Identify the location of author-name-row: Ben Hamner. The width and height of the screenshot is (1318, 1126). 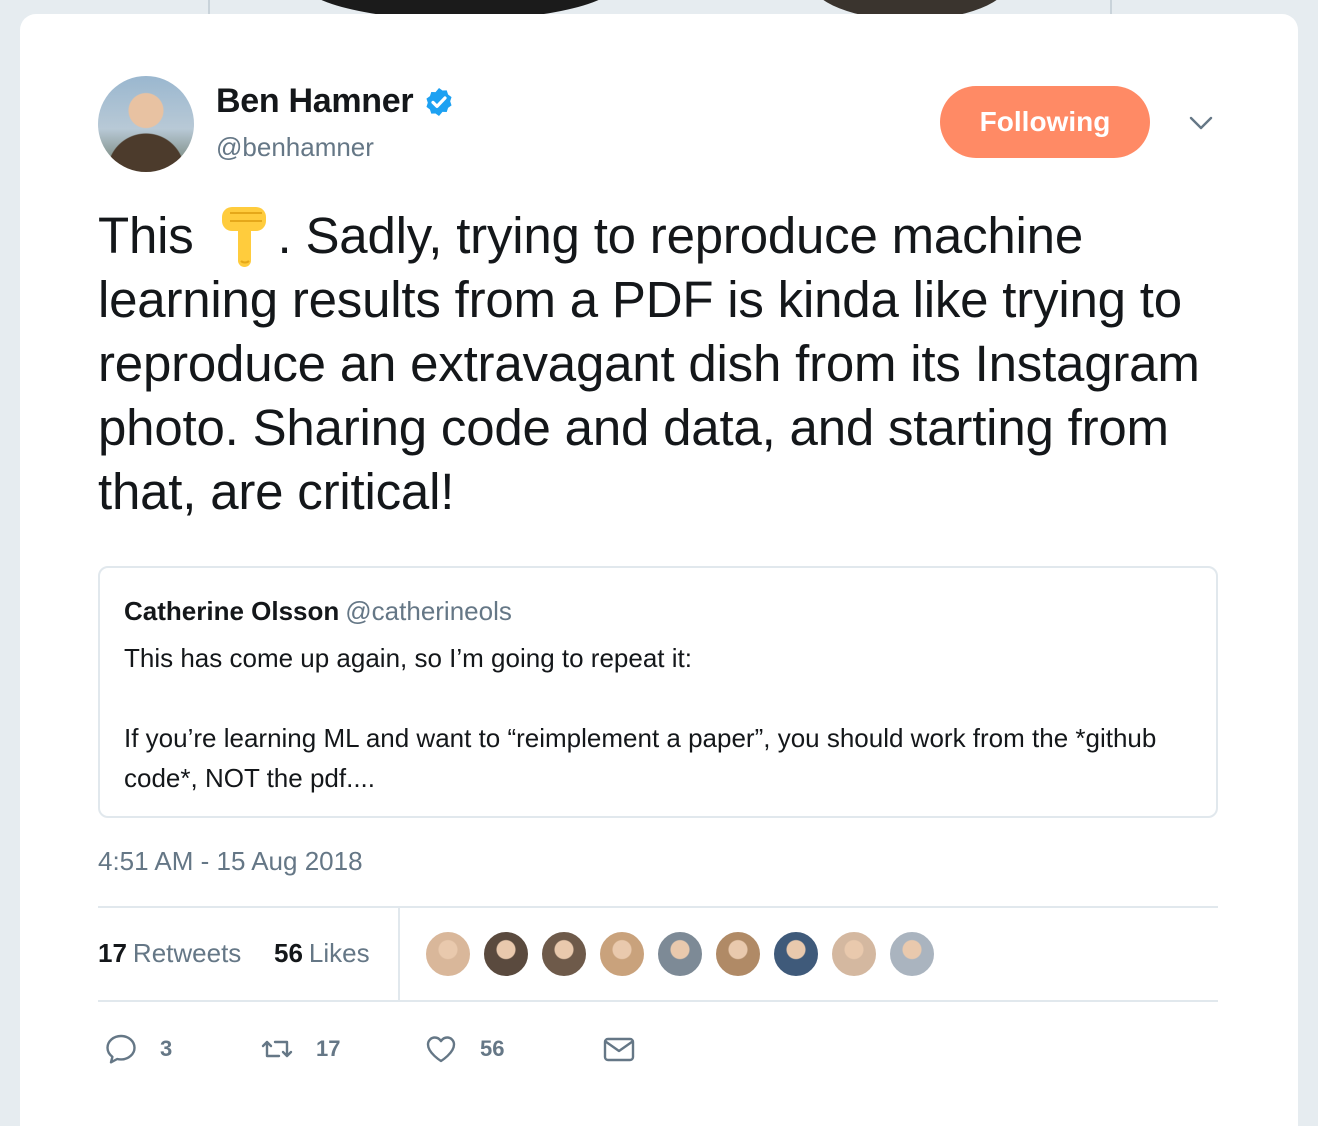
(335, 101).